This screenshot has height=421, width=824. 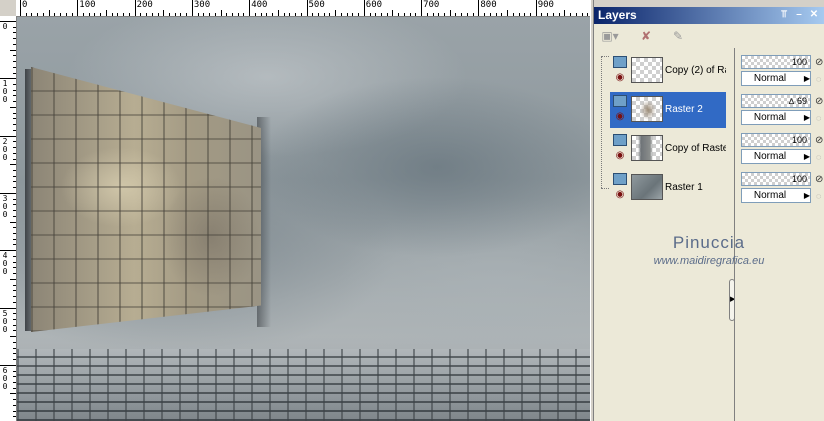 I want to click on layer-row-selected: ◉ Raster 2, so click(x=668, y=110).